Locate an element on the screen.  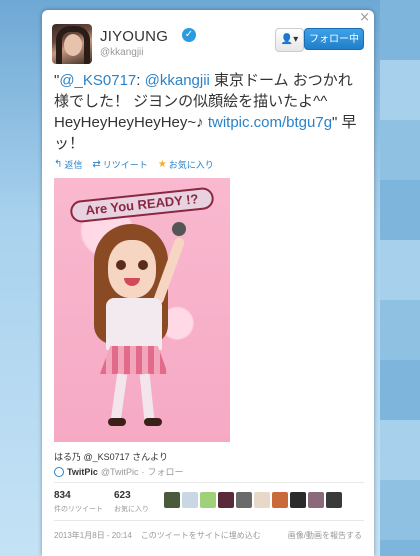
drawing-body is located at coordinates (134, 324).